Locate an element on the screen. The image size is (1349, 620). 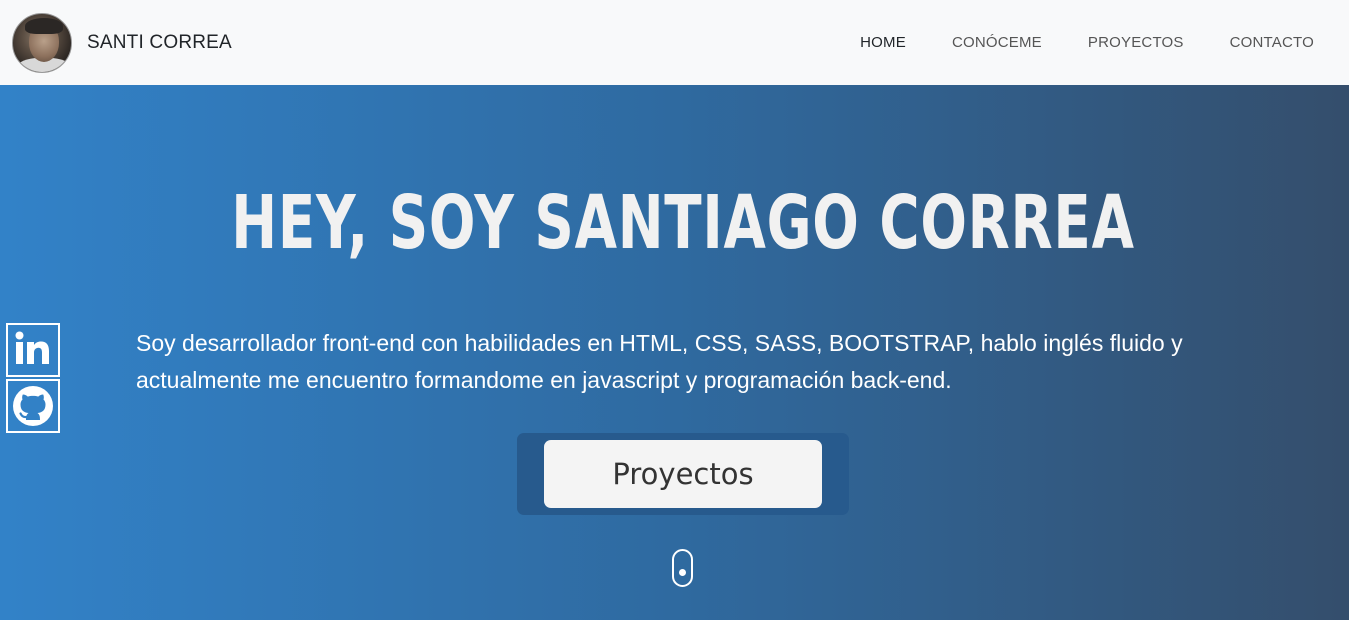
proyectos-button: Proyectos is located at coordinates (683, 474).